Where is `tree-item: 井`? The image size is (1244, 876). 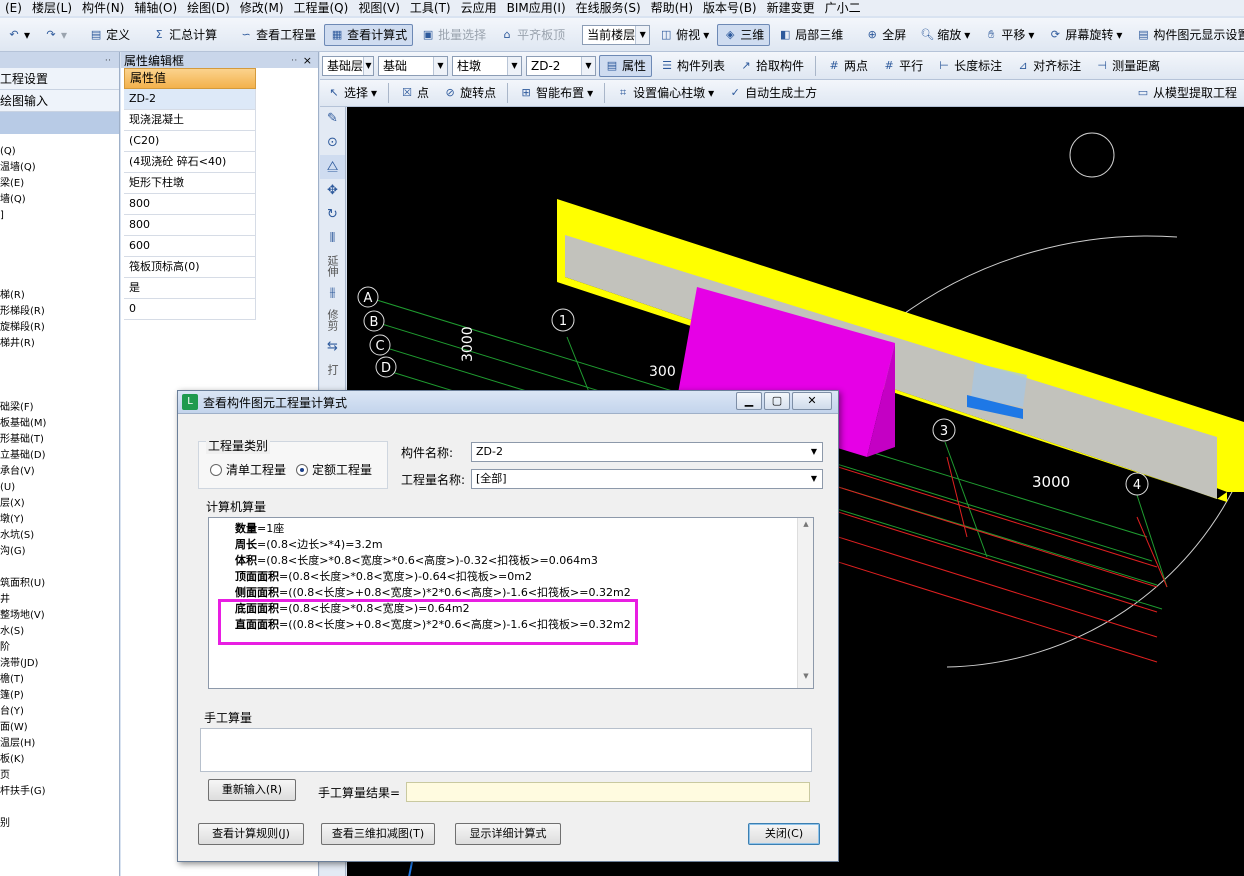
tree-item: 井 is located at coordinates (59, 600).